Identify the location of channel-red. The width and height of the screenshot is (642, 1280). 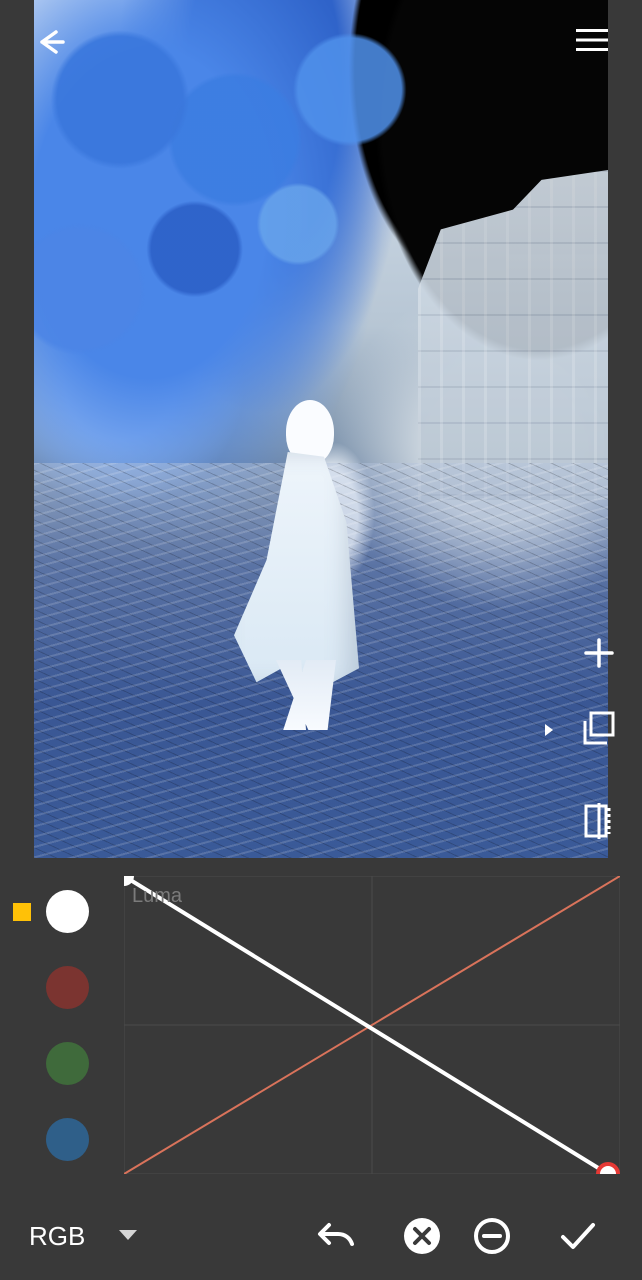
(67, 987).